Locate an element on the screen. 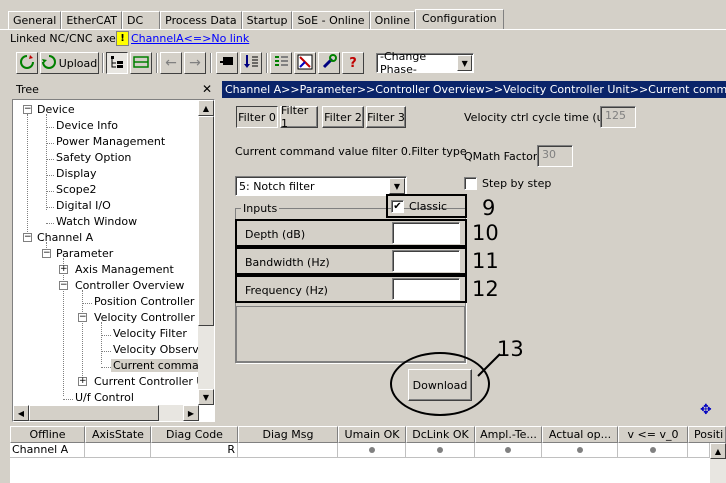 The height and width of the screenshot is (483, 726). tab-startup: Startup is located at coordinates (267, 20).